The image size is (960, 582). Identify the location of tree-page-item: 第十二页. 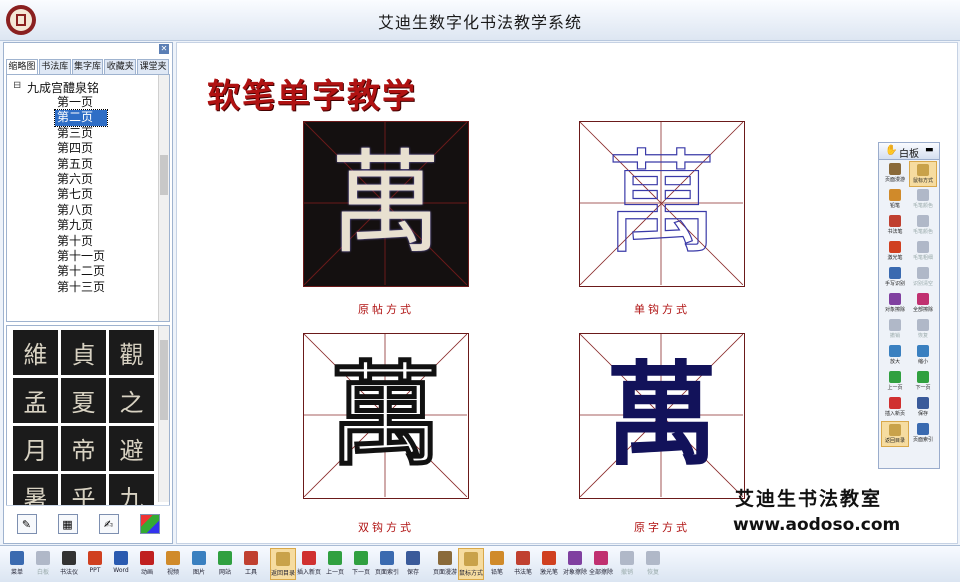
(81, 271).